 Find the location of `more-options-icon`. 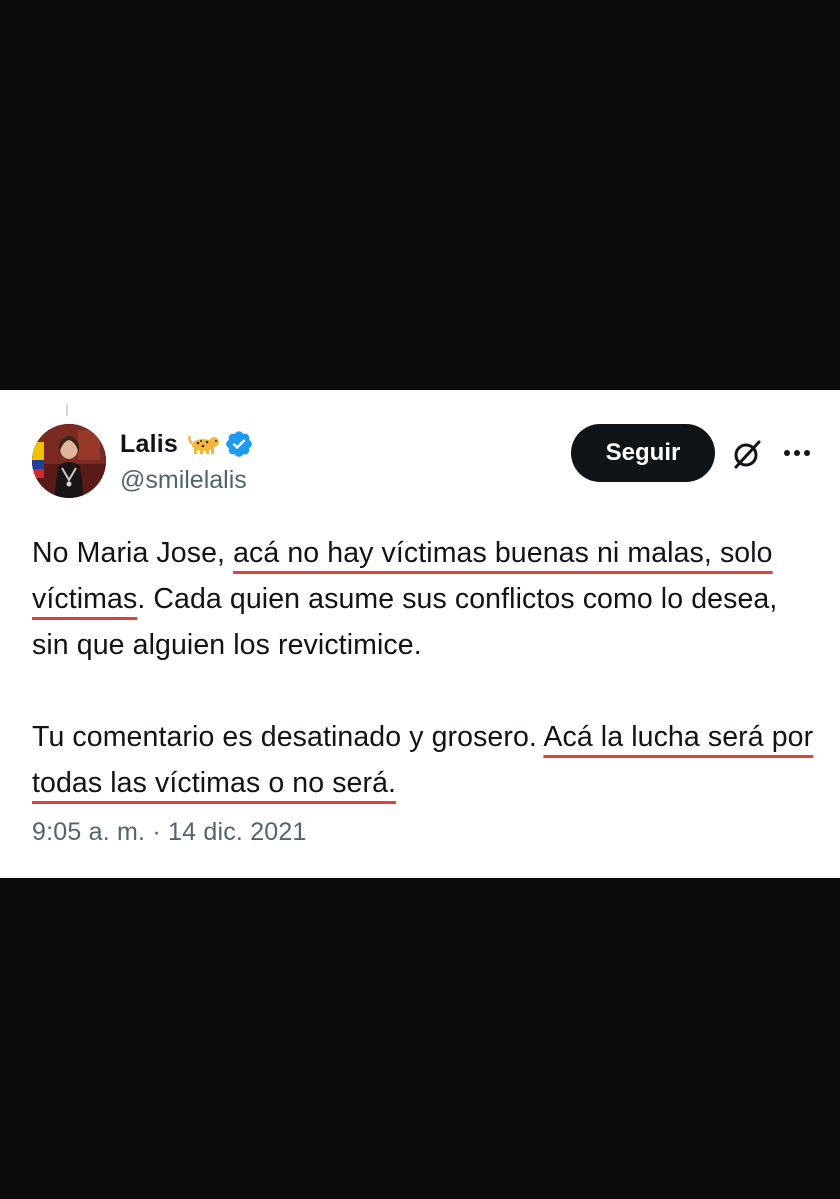

more-options-icon is located at coordinates (797, 453).